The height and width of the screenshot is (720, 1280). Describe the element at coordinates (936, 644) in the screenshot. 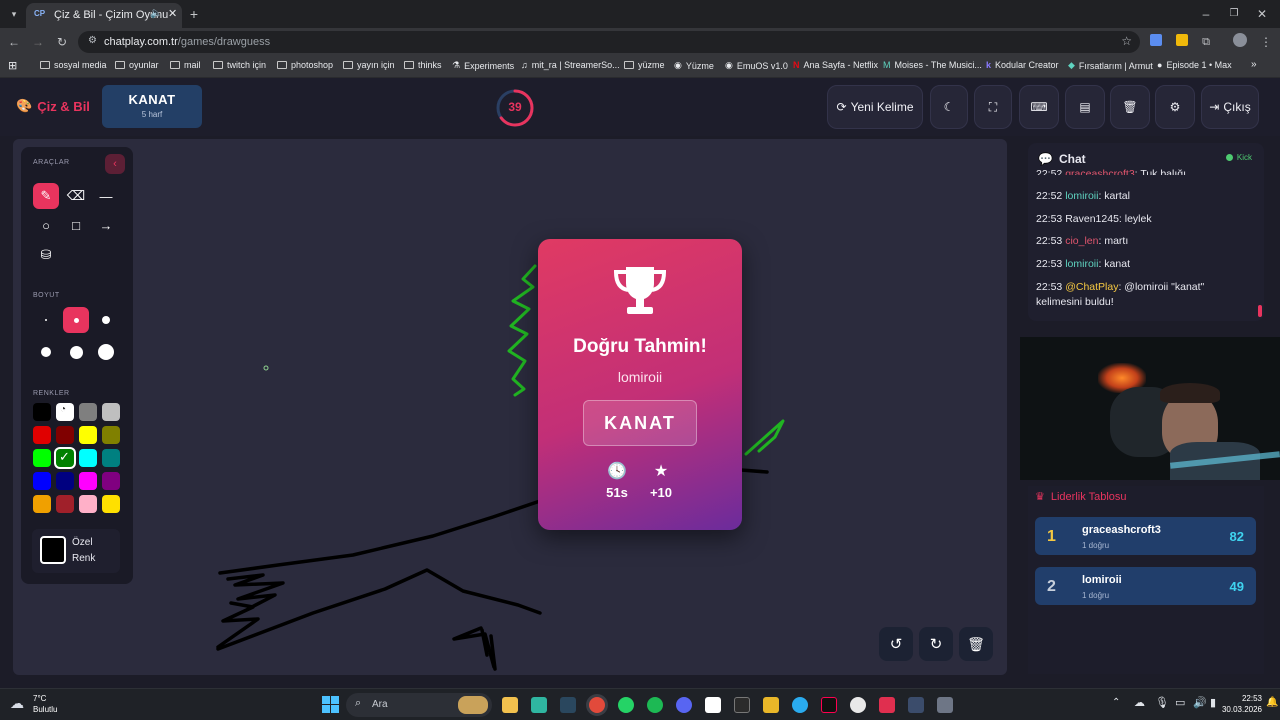

I see `redo-button: ↻` at that location.